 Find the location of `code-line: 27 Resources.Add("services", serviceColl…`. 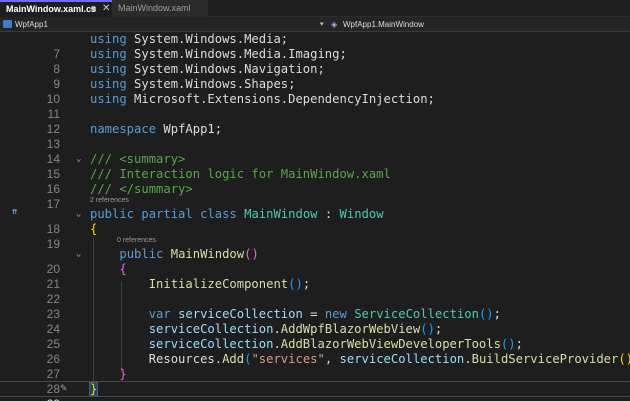

code-line: 27 Resources.Add("services", serviceColl… is located at coordinates (315, 366).